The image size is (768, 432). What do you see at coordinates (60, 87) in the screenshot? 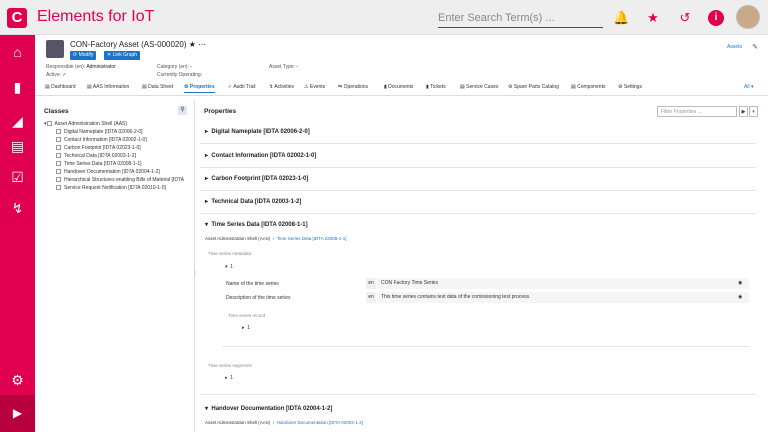
I see `tab-dashboard: ▤ Dashboard` at bounding box center [60, 87].